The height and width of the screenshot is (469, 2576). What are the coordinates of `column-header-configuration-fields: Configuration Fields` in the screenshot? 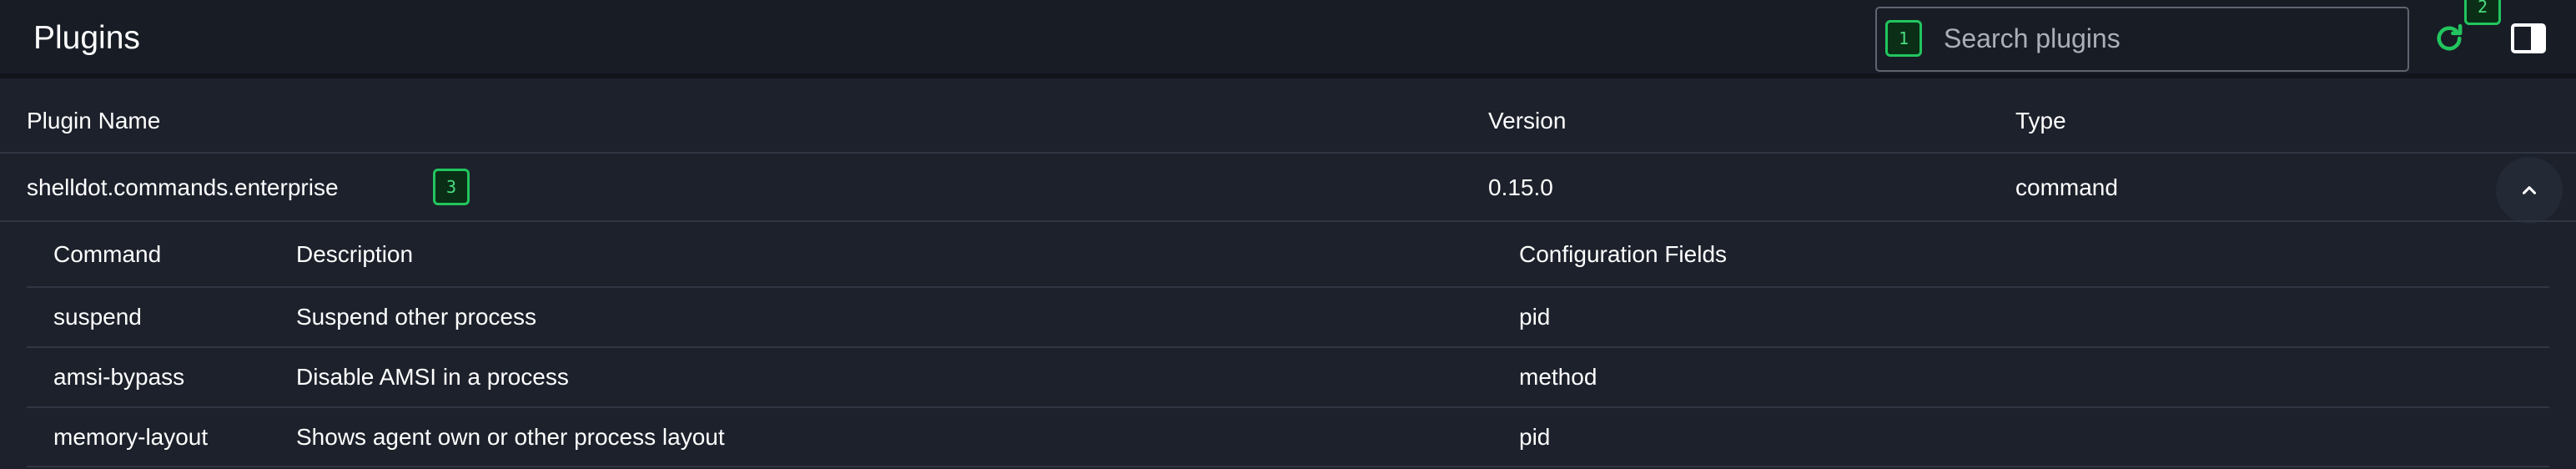 It's located at (1623, 254).